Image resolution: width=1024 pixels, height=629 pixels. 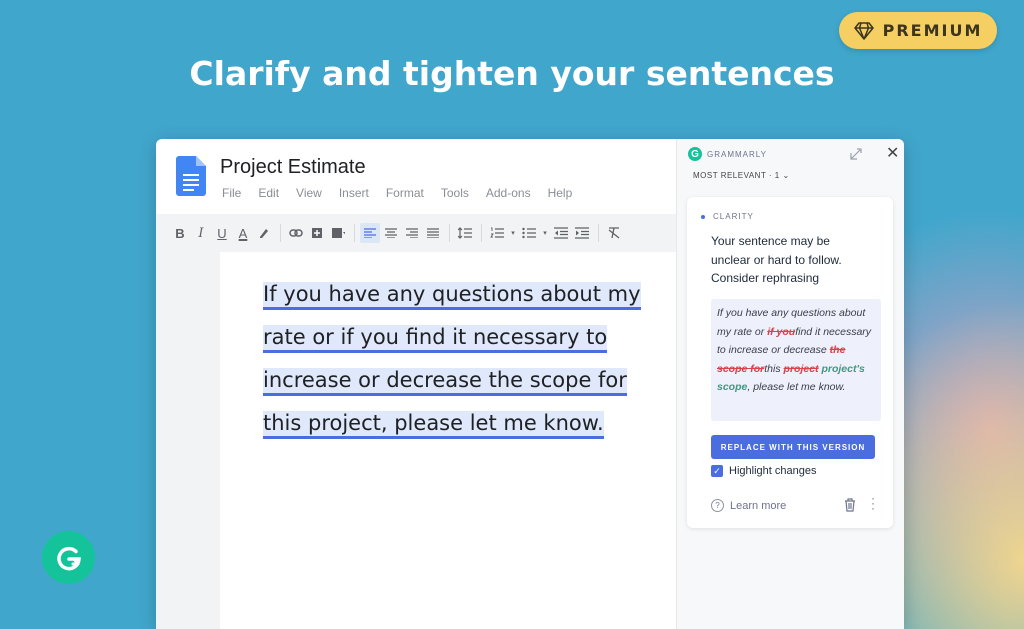 What do you see at coordinates (293, 167) in the screenshot?
I see `document-title: Project Estimate` at bounding box center [293, 167].